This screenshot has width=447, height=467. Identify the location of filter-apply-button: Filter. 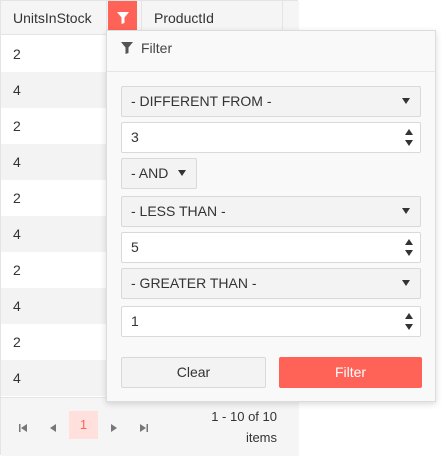
(350, 372).